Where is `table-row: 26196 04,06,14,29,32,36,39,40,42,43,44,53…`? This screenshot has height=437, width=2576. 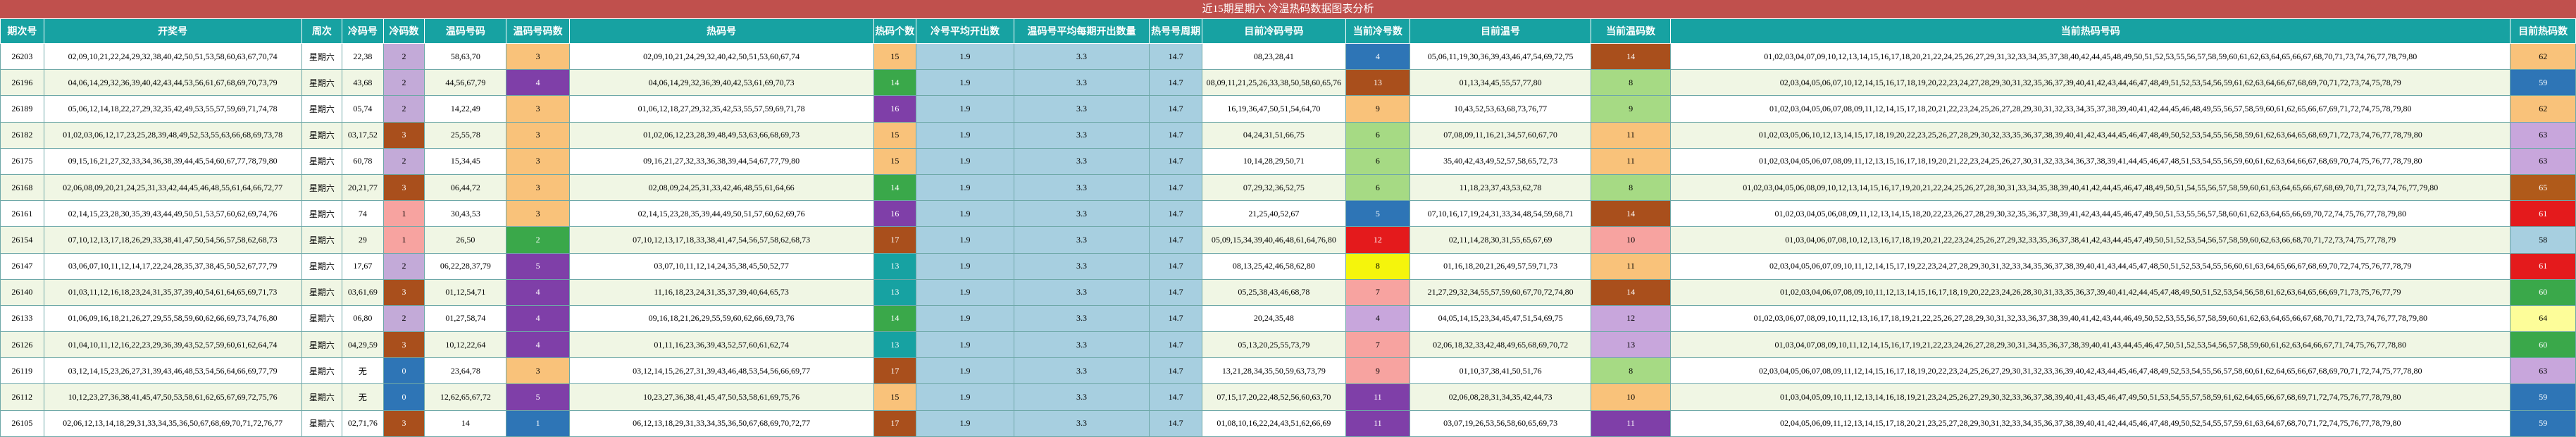
table-row: 26196 04,06,14,29,32,36,39,40,42,43,44,53… is located at coordinates (1288, 83).